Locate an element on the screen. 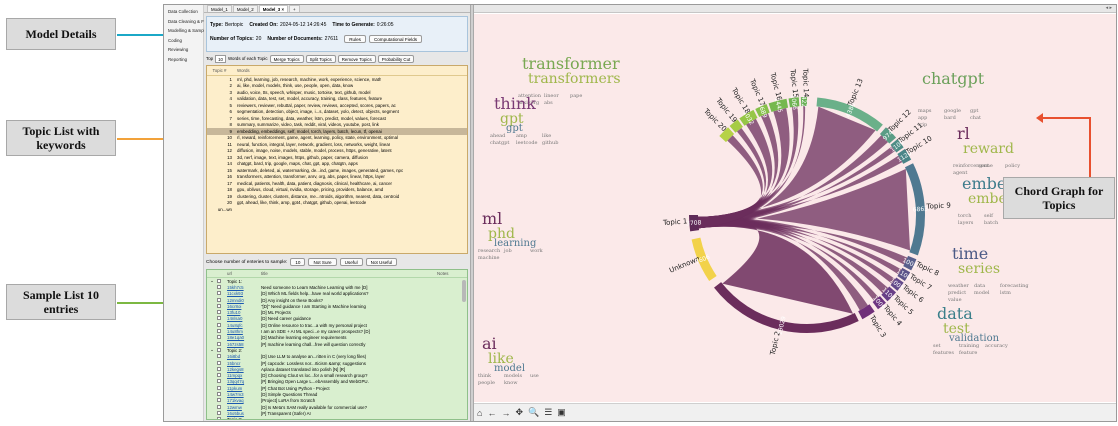 The height and width of the screenshot is (426, 1118). sample-row: 14w7m3 [D] Simple Questions Thread is located at coordinates (337, 394).